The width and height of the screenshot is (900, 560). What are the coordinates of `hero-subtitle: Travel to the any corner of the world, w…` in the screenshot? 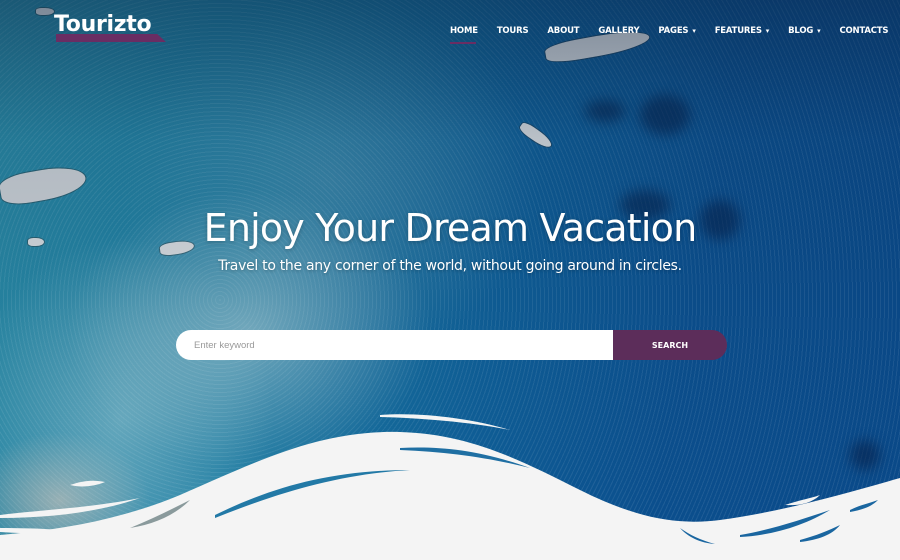 It's located at (450, 266).